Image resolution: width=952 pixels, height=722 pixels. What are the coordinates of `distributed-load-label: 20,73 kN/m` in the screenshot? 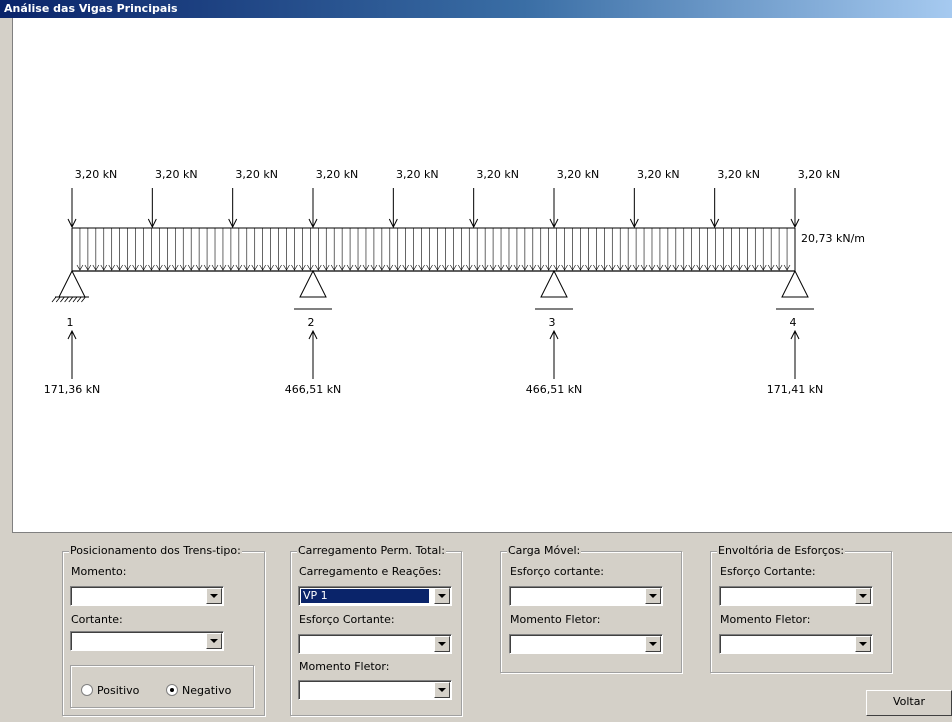 It's located at (833, 238).